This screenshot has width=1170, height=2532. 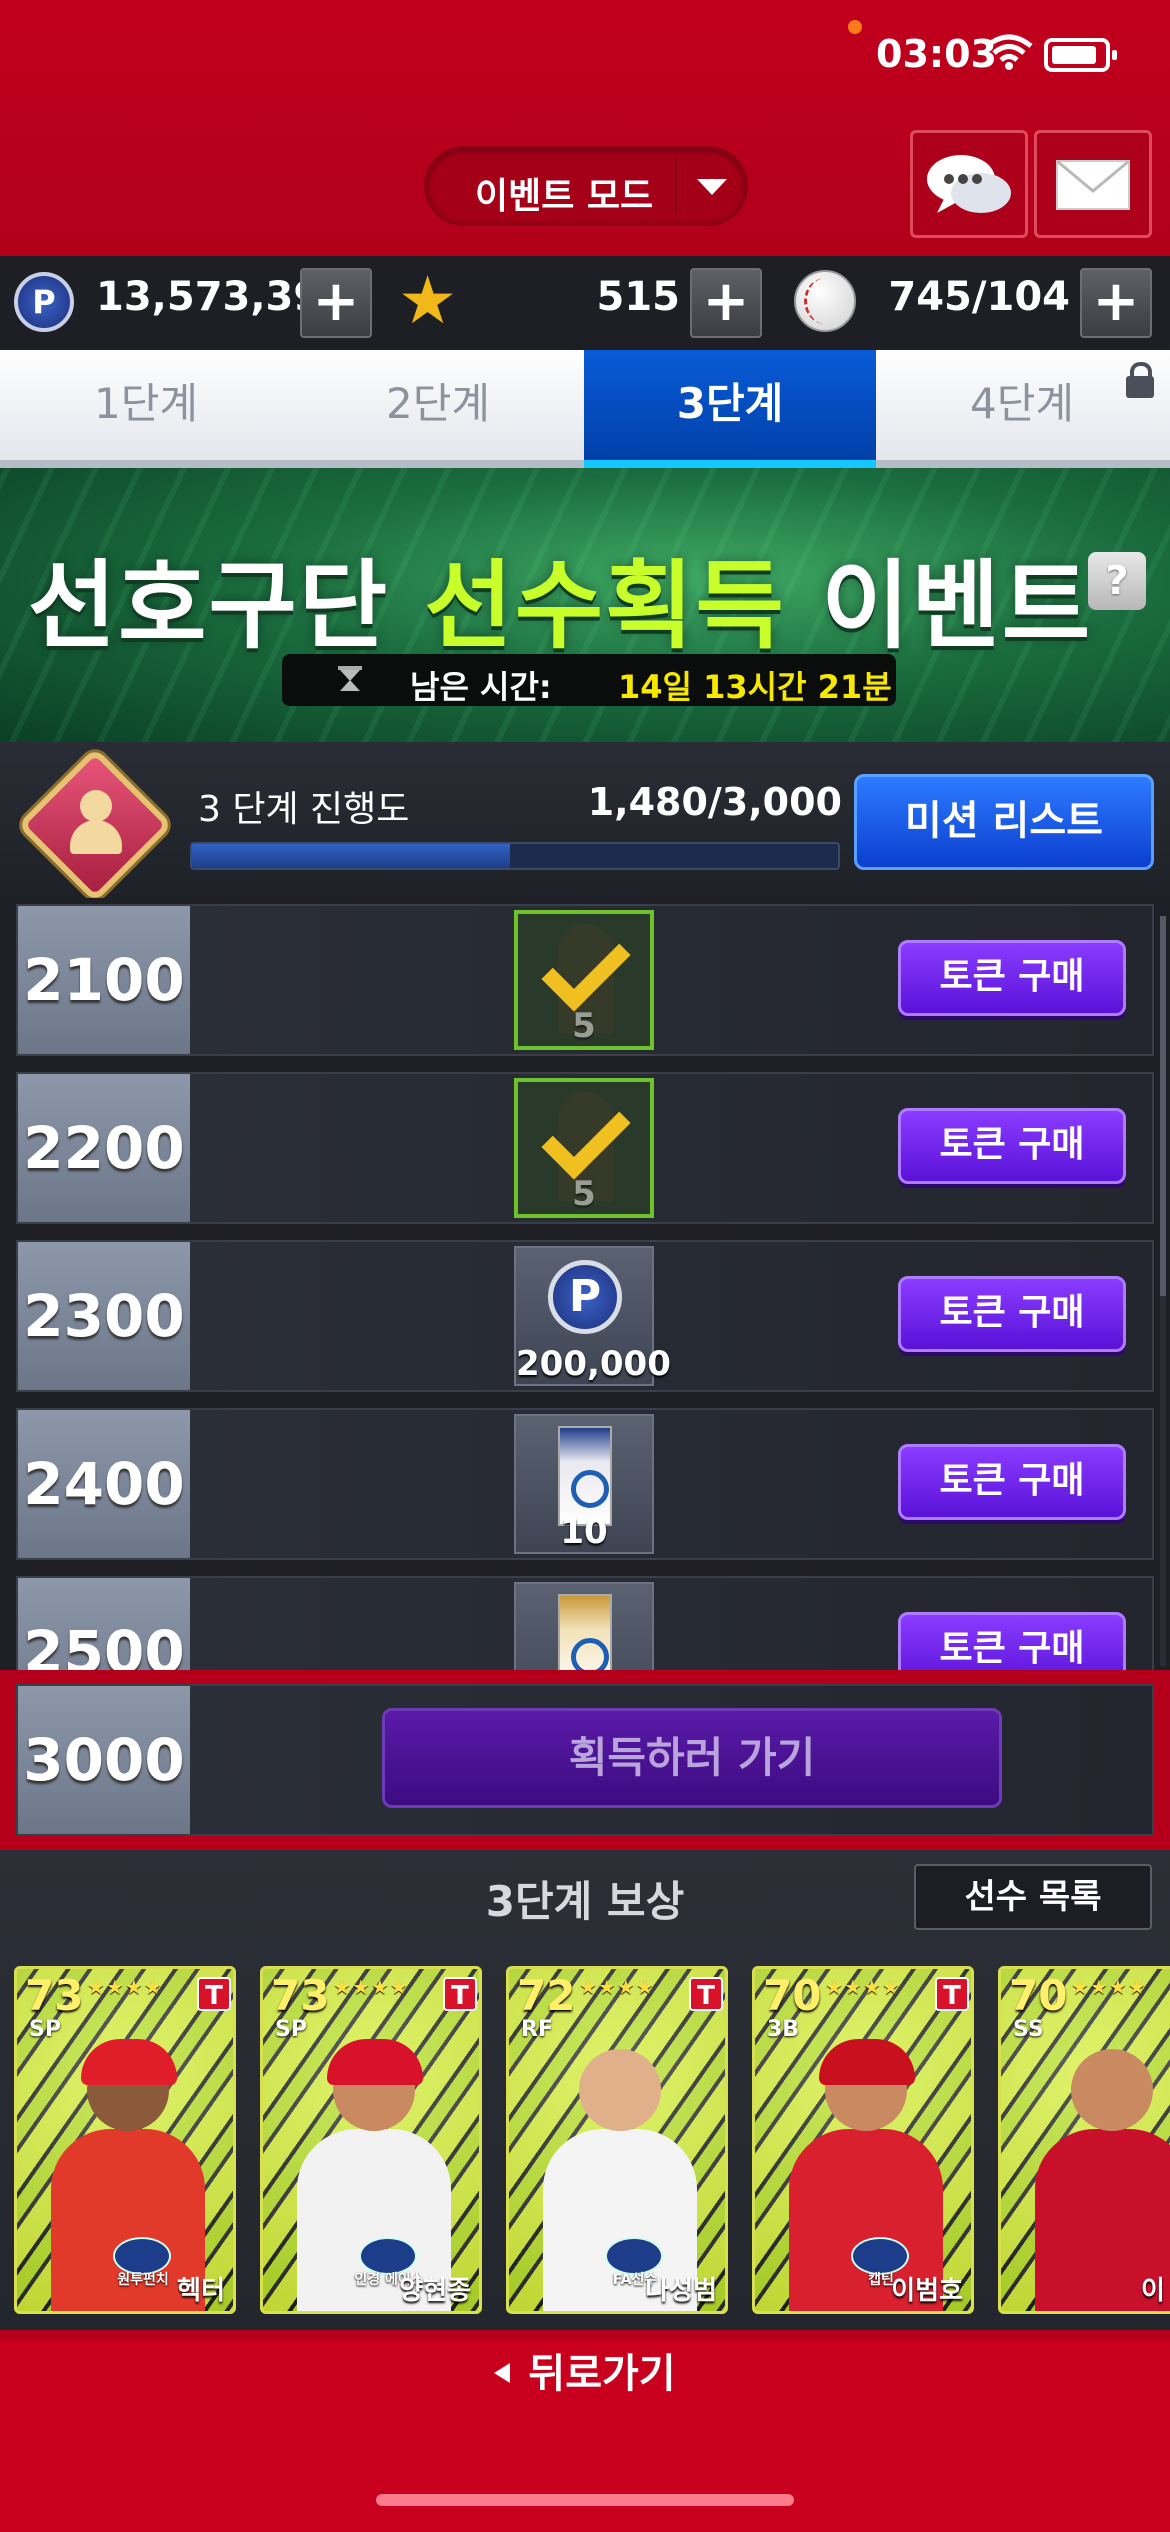 I want to click on tab-stage-1: 1단계, so click(x=146, y=405).